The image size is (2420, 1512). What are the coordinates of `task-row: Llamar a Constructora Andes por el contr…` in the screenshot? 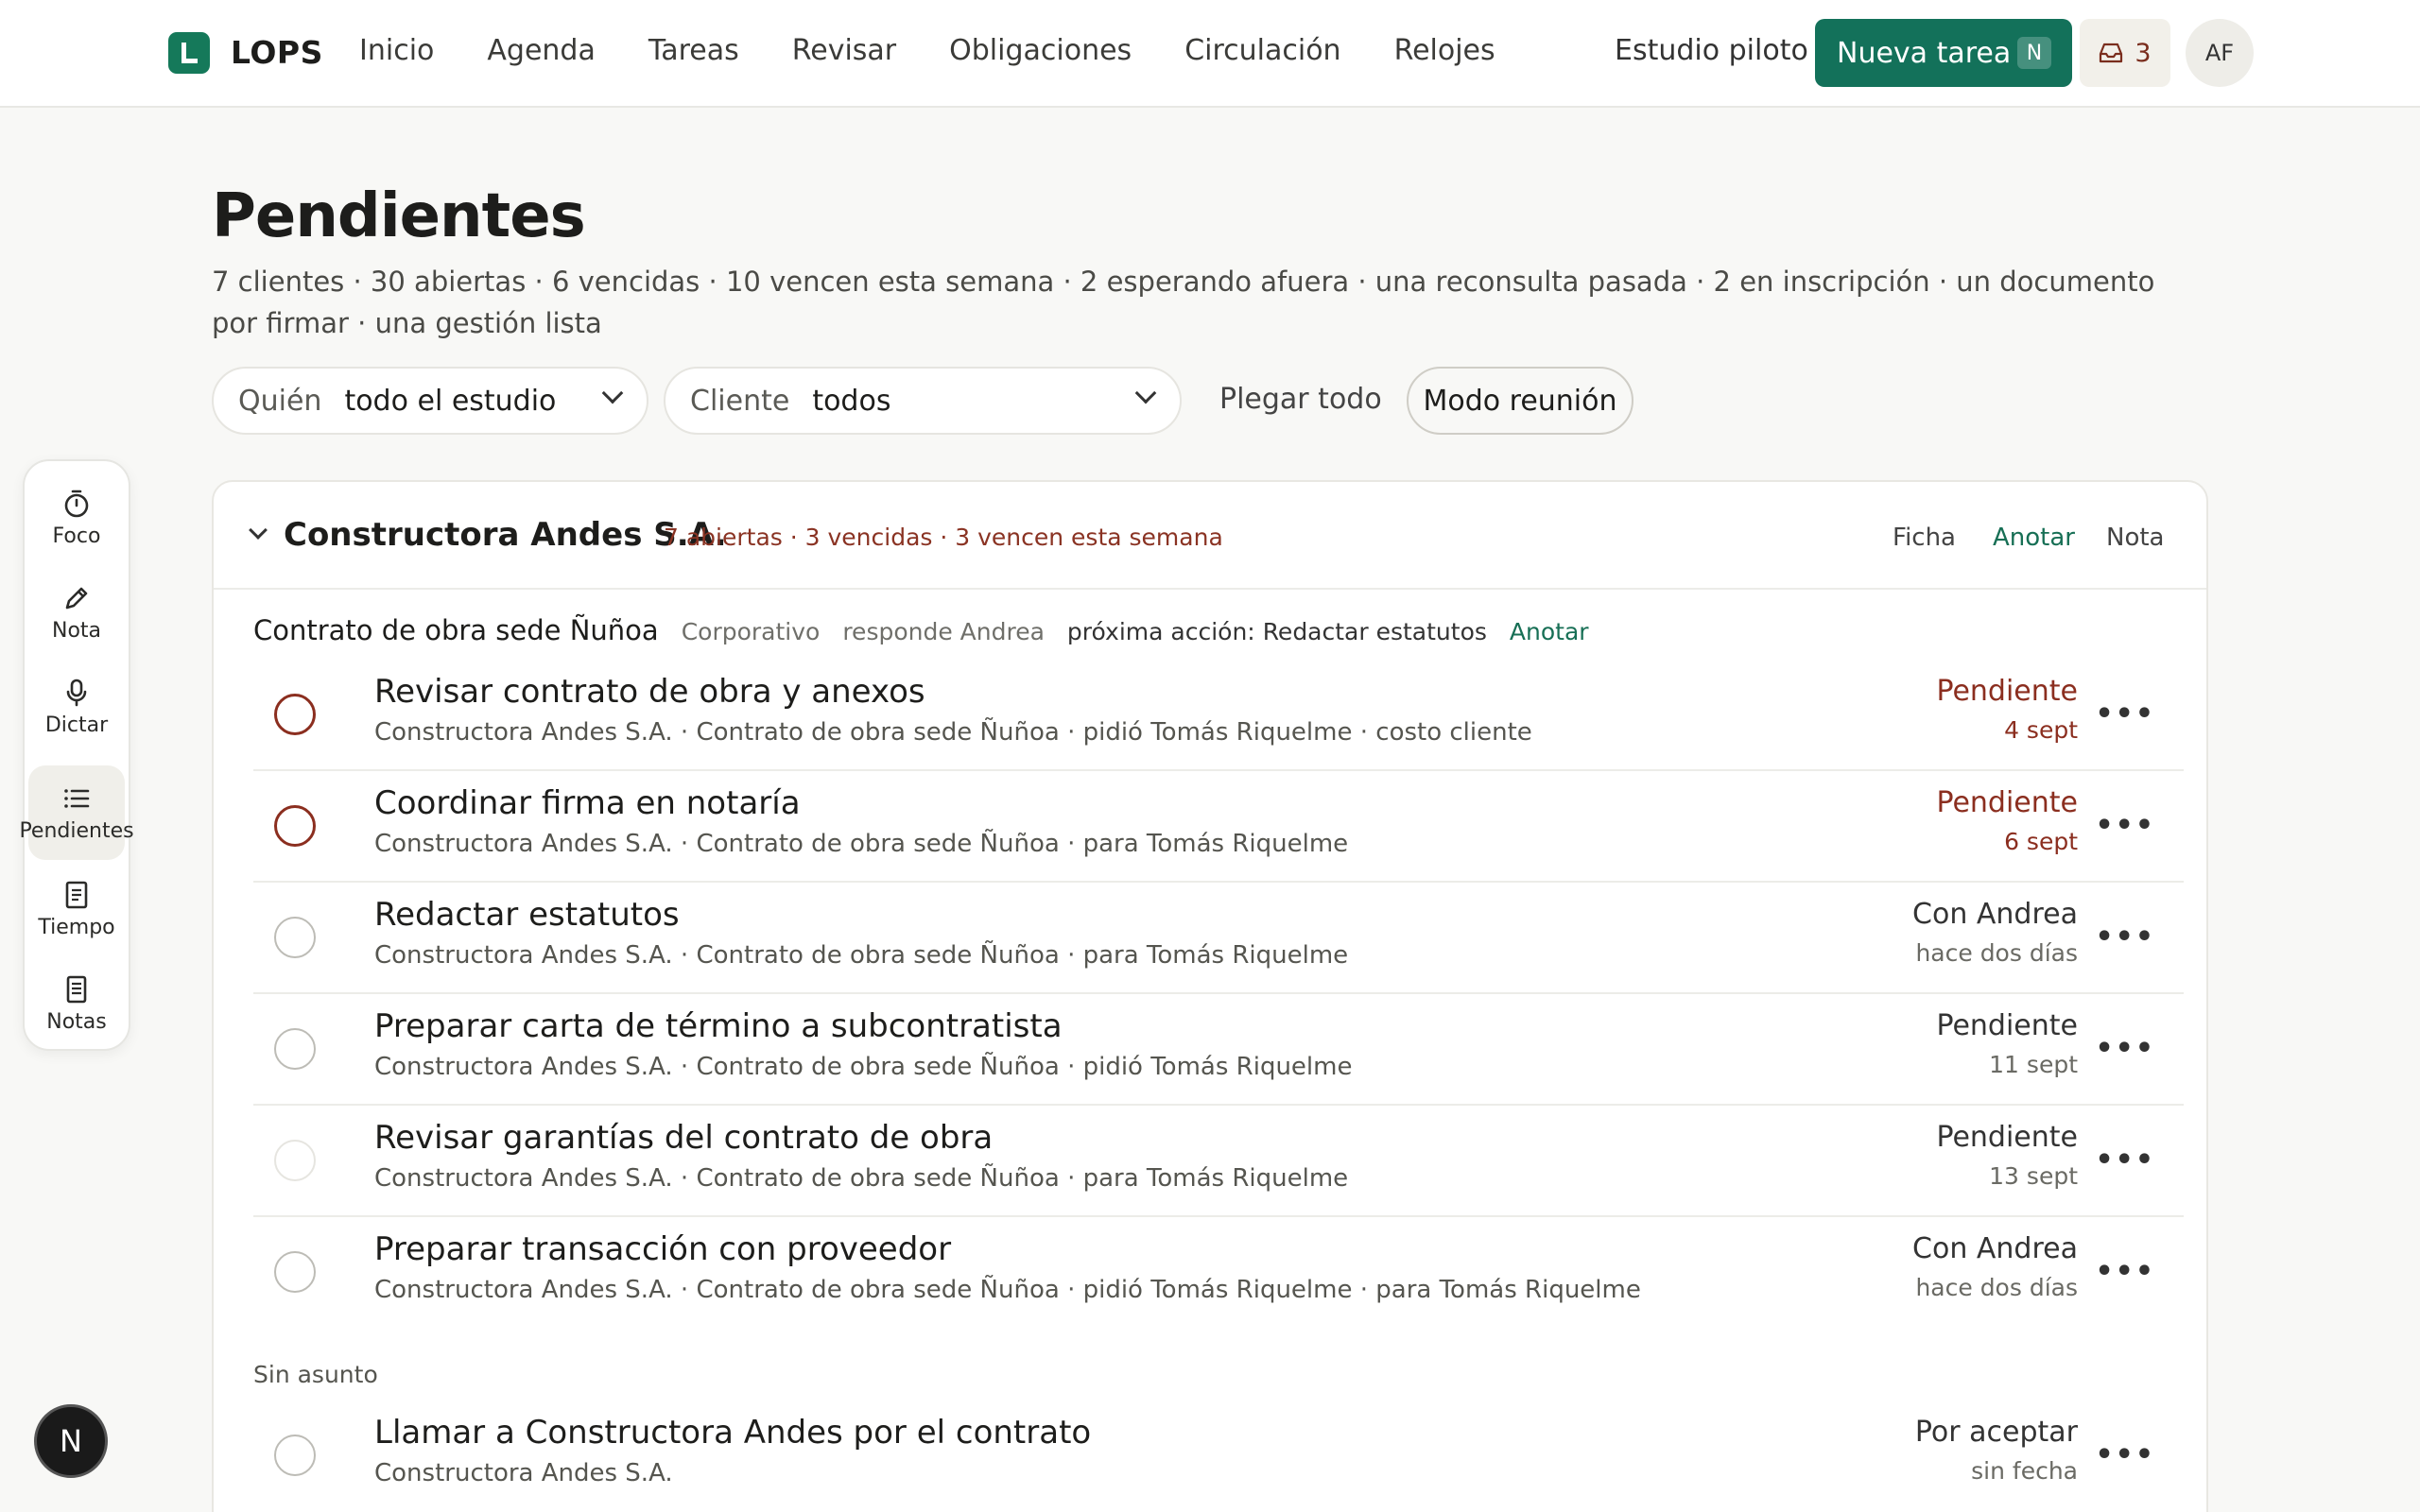 It's located at (1218, 1456).